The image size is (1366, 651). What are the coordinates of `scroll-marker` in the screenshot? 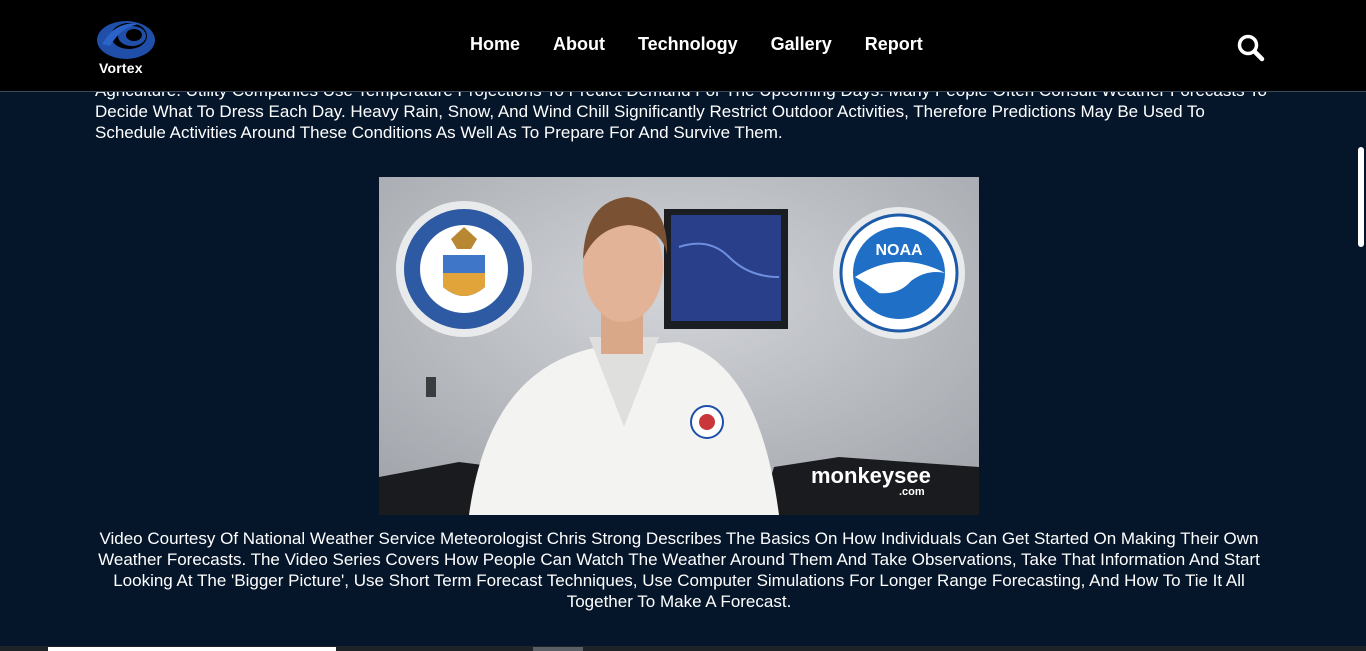 It's located at (558, 649).